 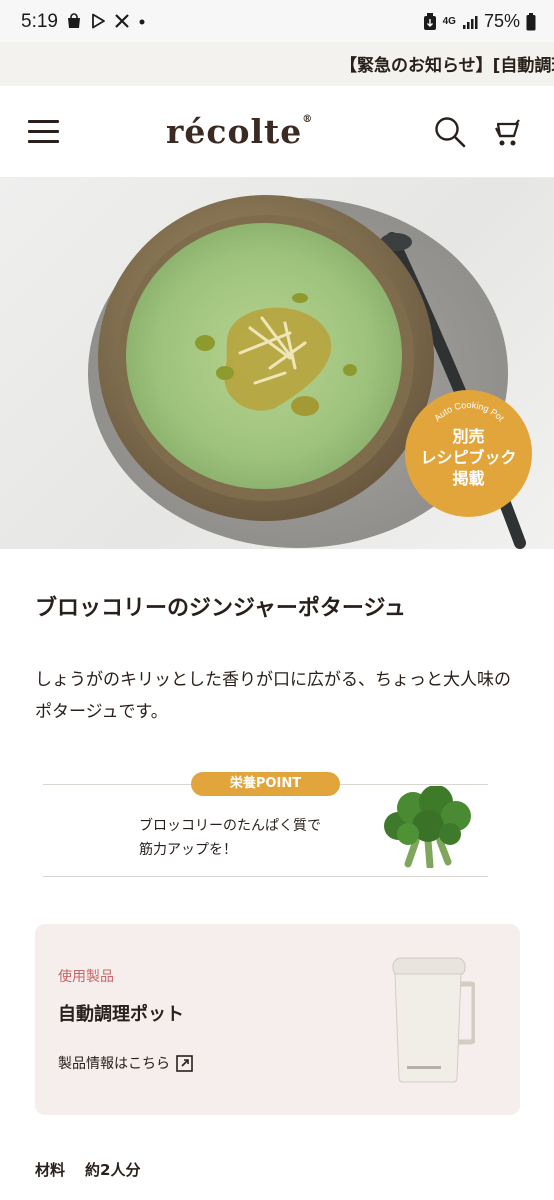 I want to click on nutrition-line-2: 筋力アップを！, so click(x=188, y=850).